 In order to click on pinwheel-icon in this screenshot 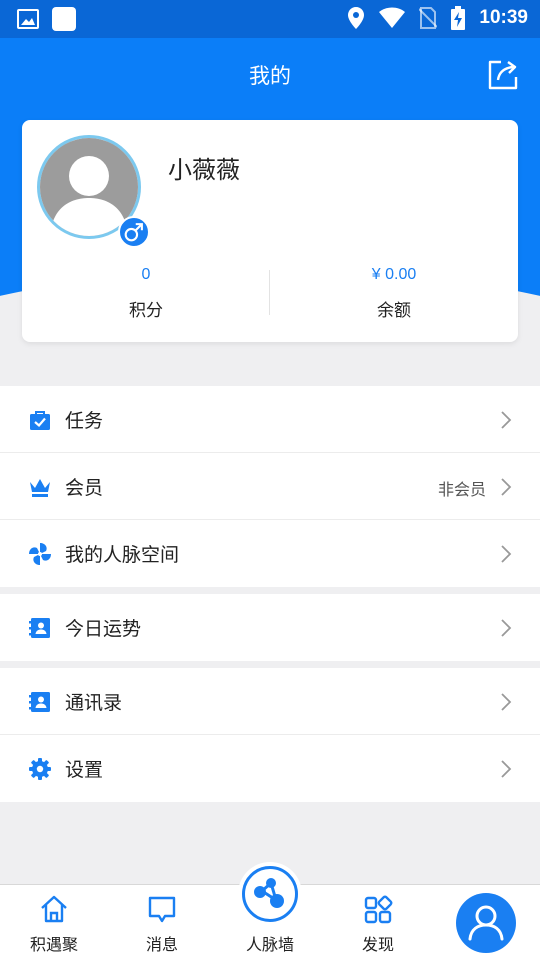, I will do `click(40, 554)`.